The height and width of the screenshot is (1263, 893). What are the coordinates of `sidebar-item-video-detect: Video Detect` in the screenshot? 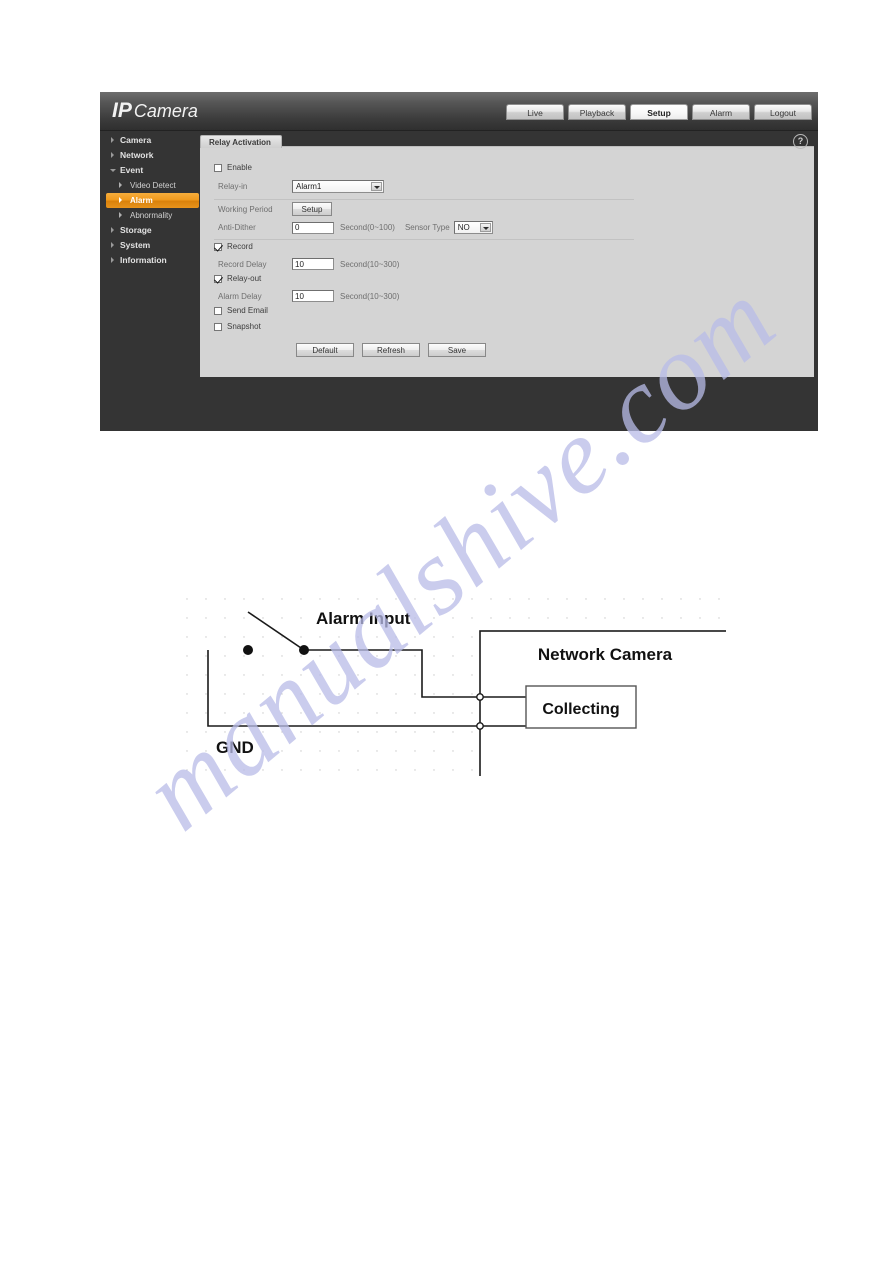 It's located at (152, 185).